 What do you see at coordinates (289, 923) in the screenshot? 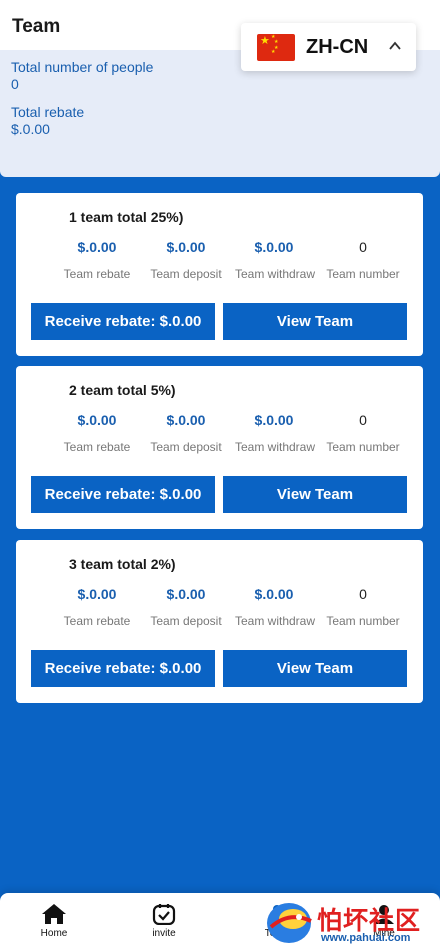
I see `watermark-emblem-icon` at bounding box center [289, 923].